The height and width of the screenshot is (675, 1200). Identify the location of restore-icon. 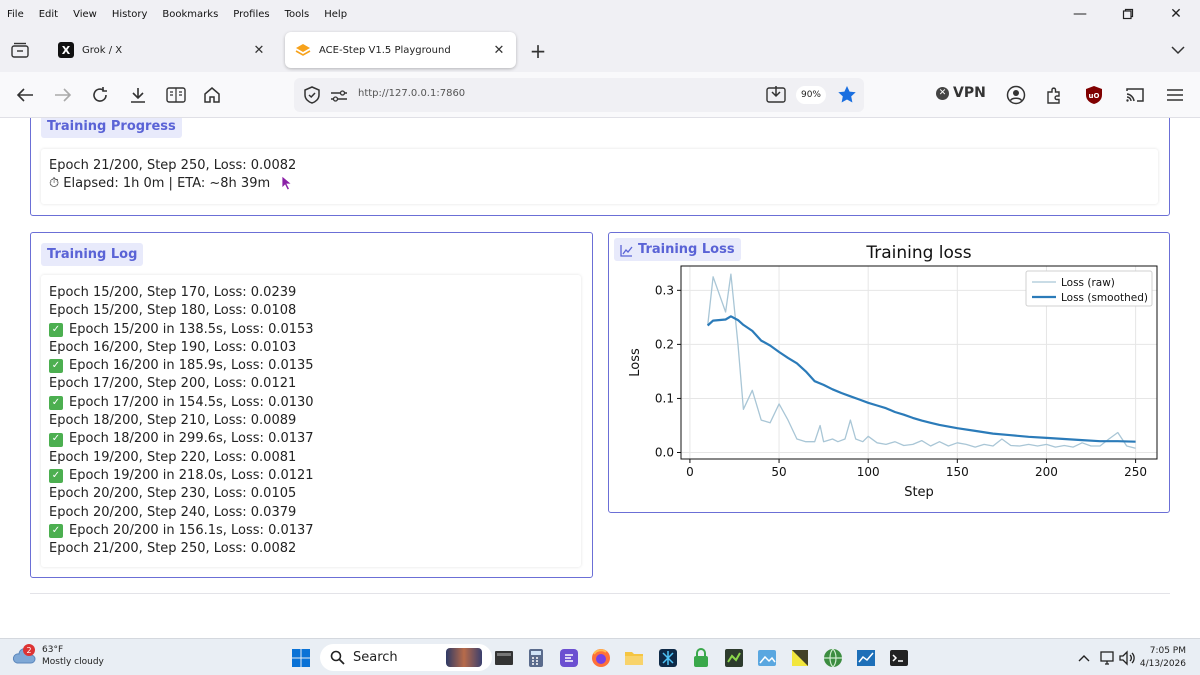
(1128, 14).